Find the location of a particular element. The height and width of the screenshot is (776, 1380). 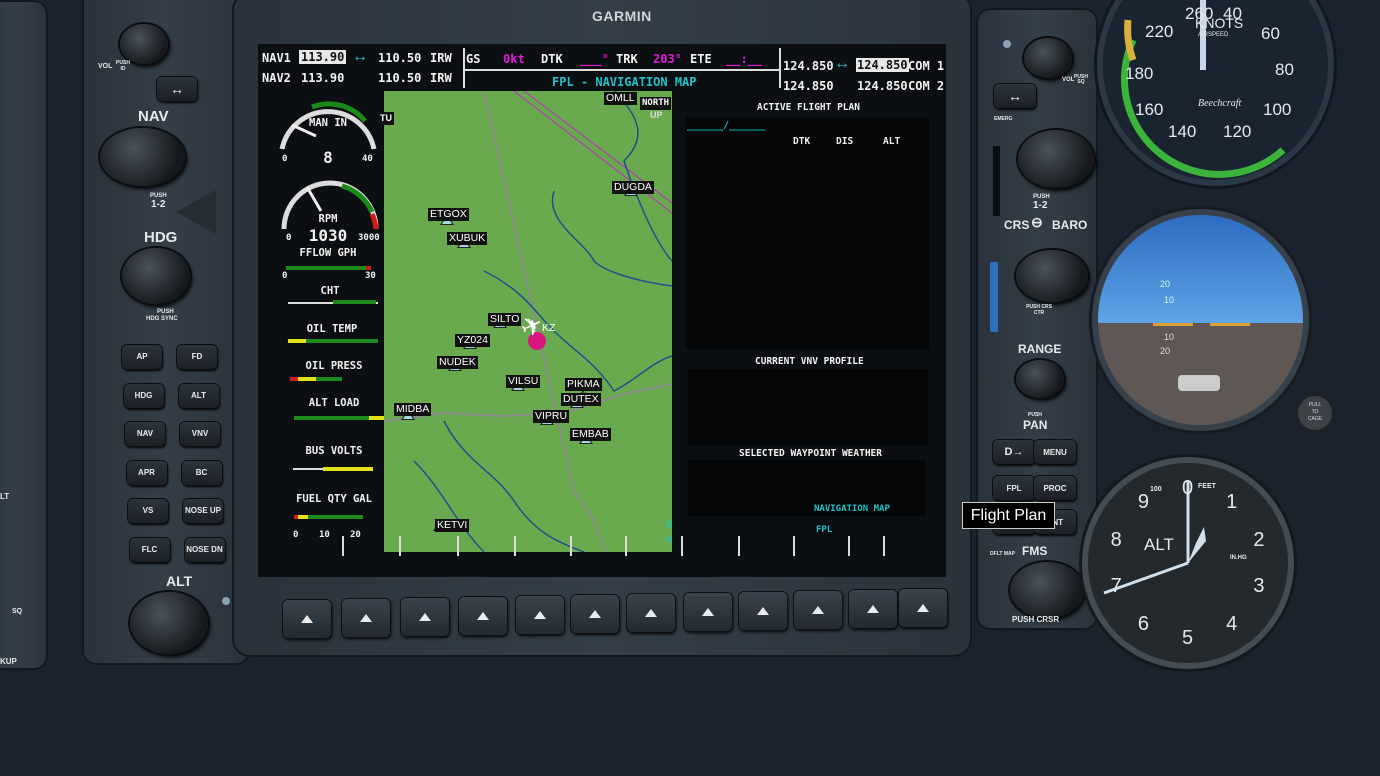

pull-to-cage-knob: PULL TO CAGE is located at coordinates (1315, 413).